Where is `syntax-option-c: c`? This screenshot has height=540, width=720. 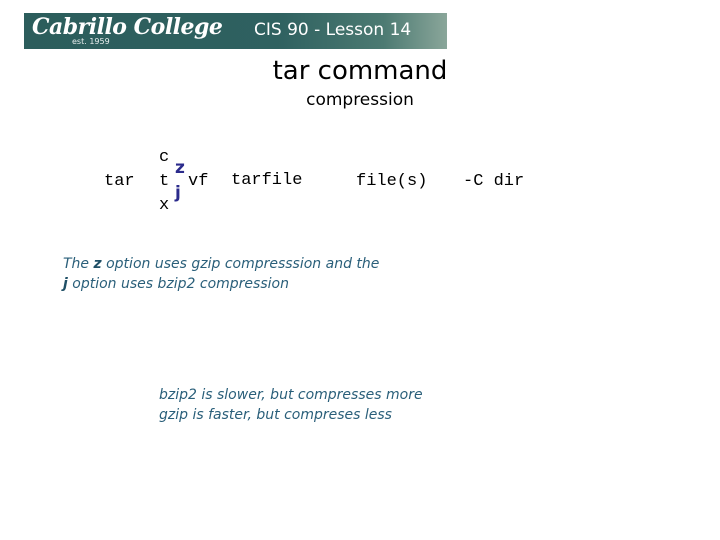 syntax-option-c: c is located at coordinates (164, 157).